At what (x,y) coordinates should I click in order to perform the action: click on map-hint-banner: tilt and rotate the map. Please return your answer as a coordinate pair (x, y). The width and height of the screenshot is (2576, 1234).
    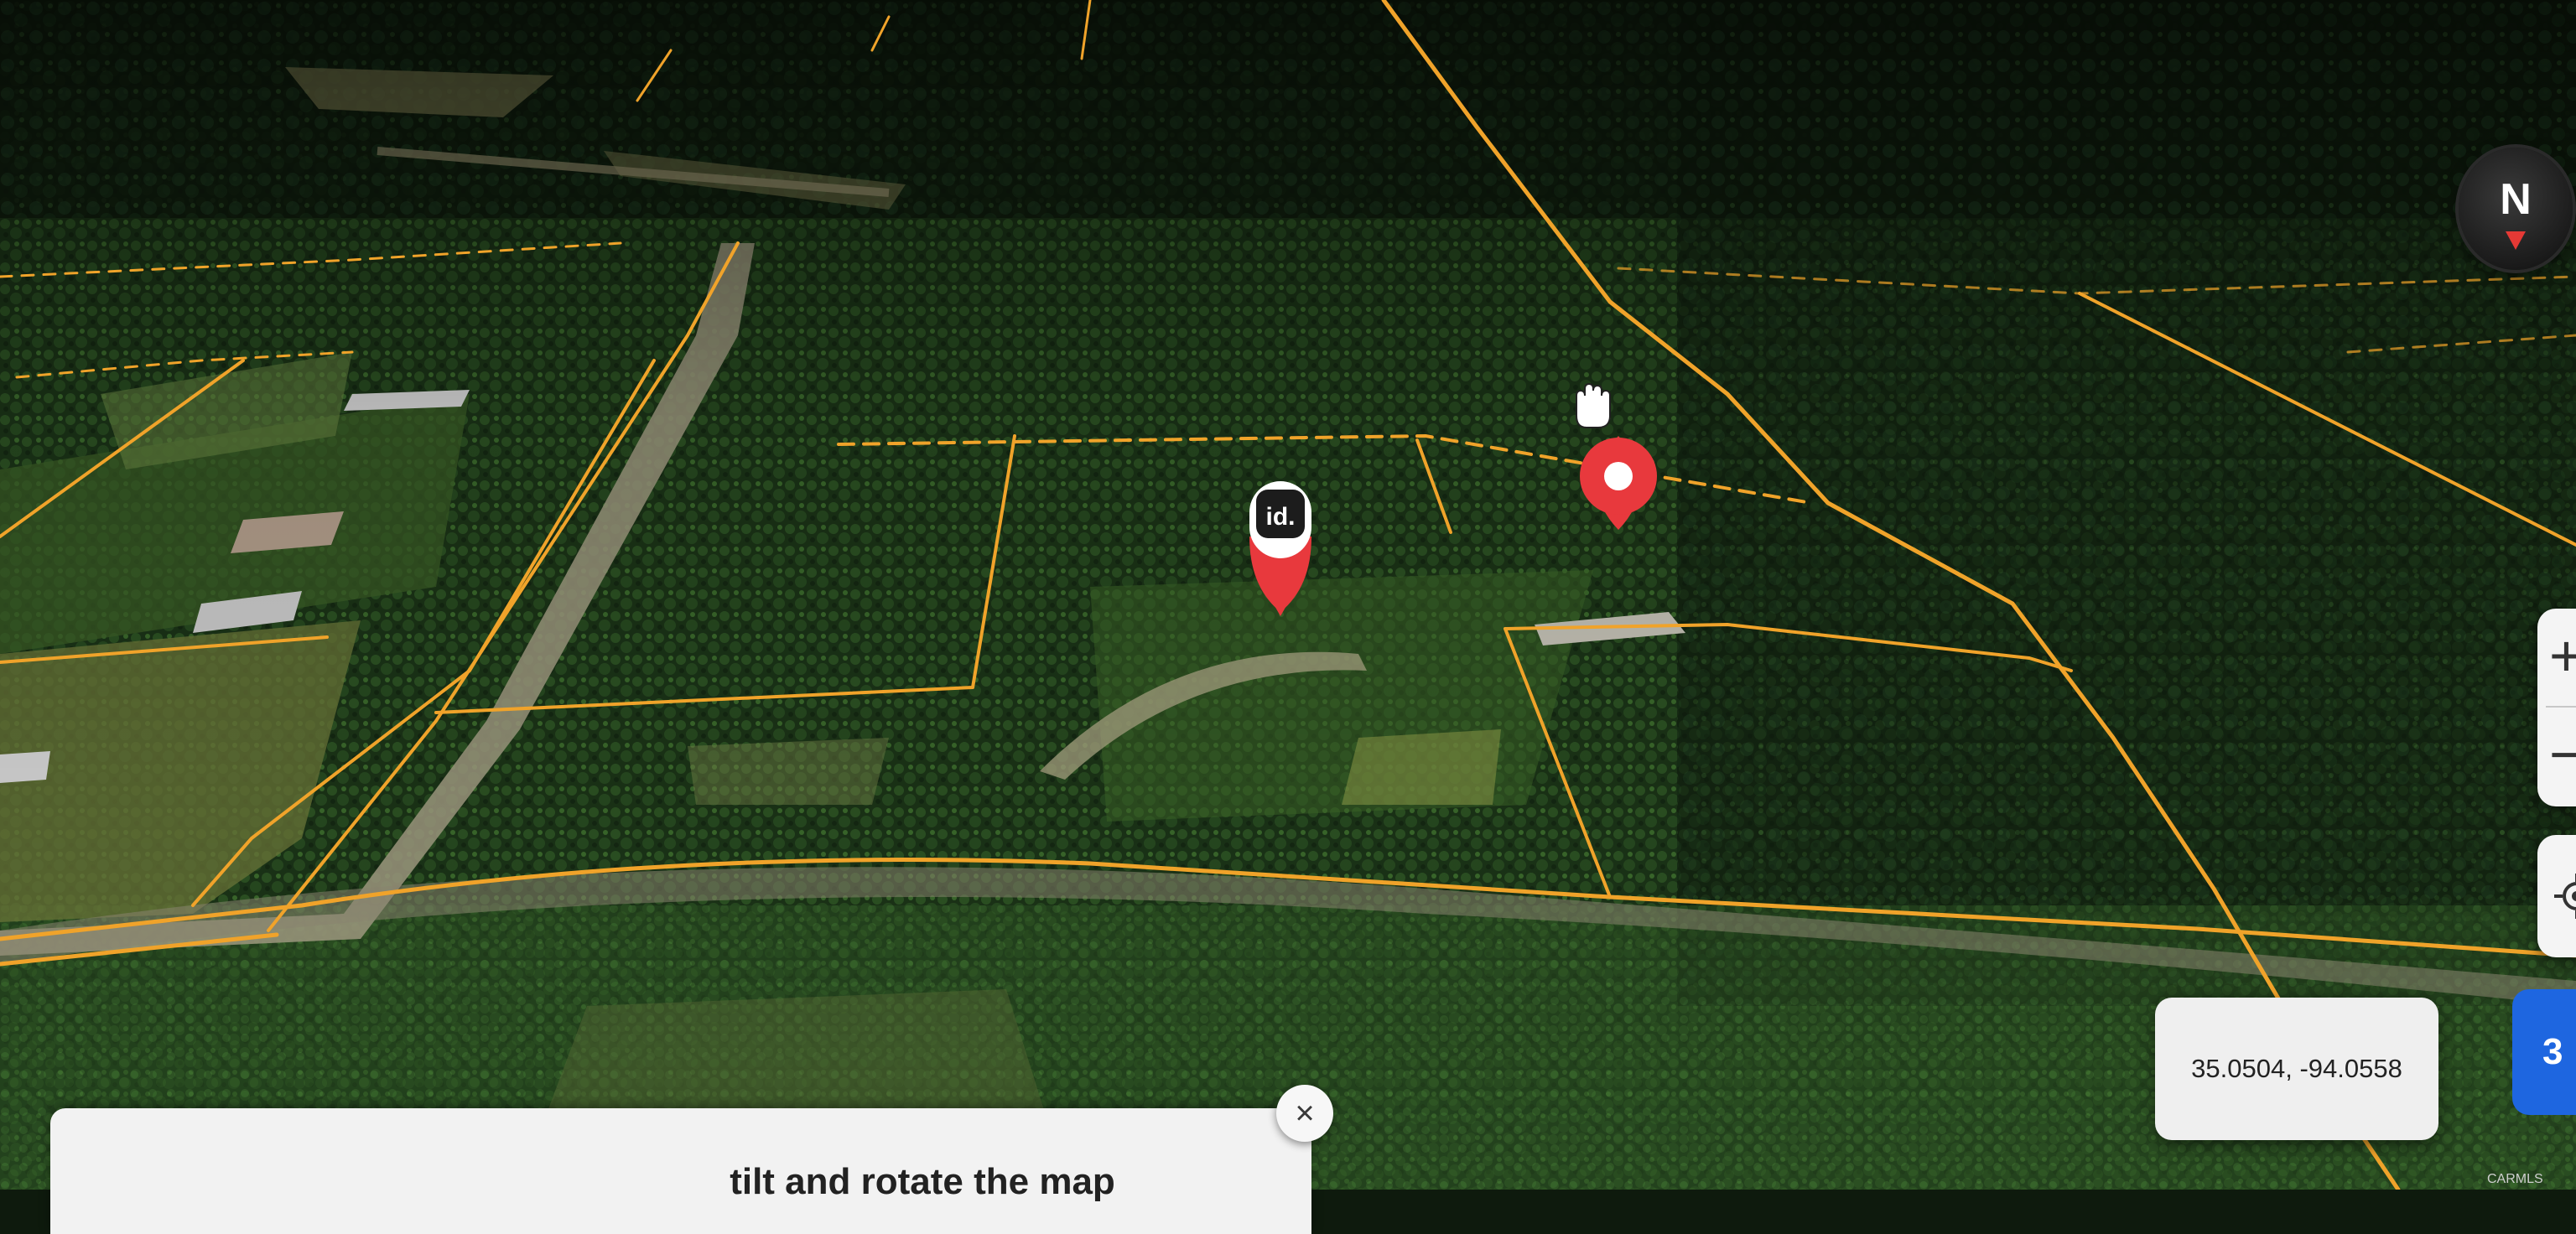
    Looking at the image, I should click on (680, 1171).